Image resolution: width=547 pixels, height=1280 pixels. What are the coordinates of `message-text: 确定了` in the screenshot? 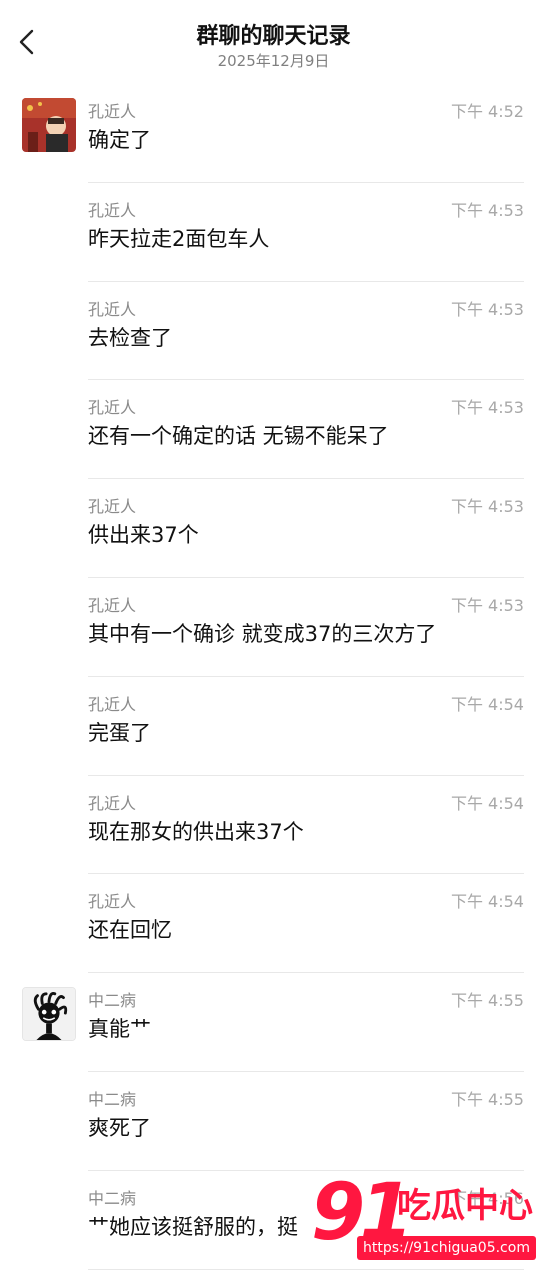 It's located at (119, 140).